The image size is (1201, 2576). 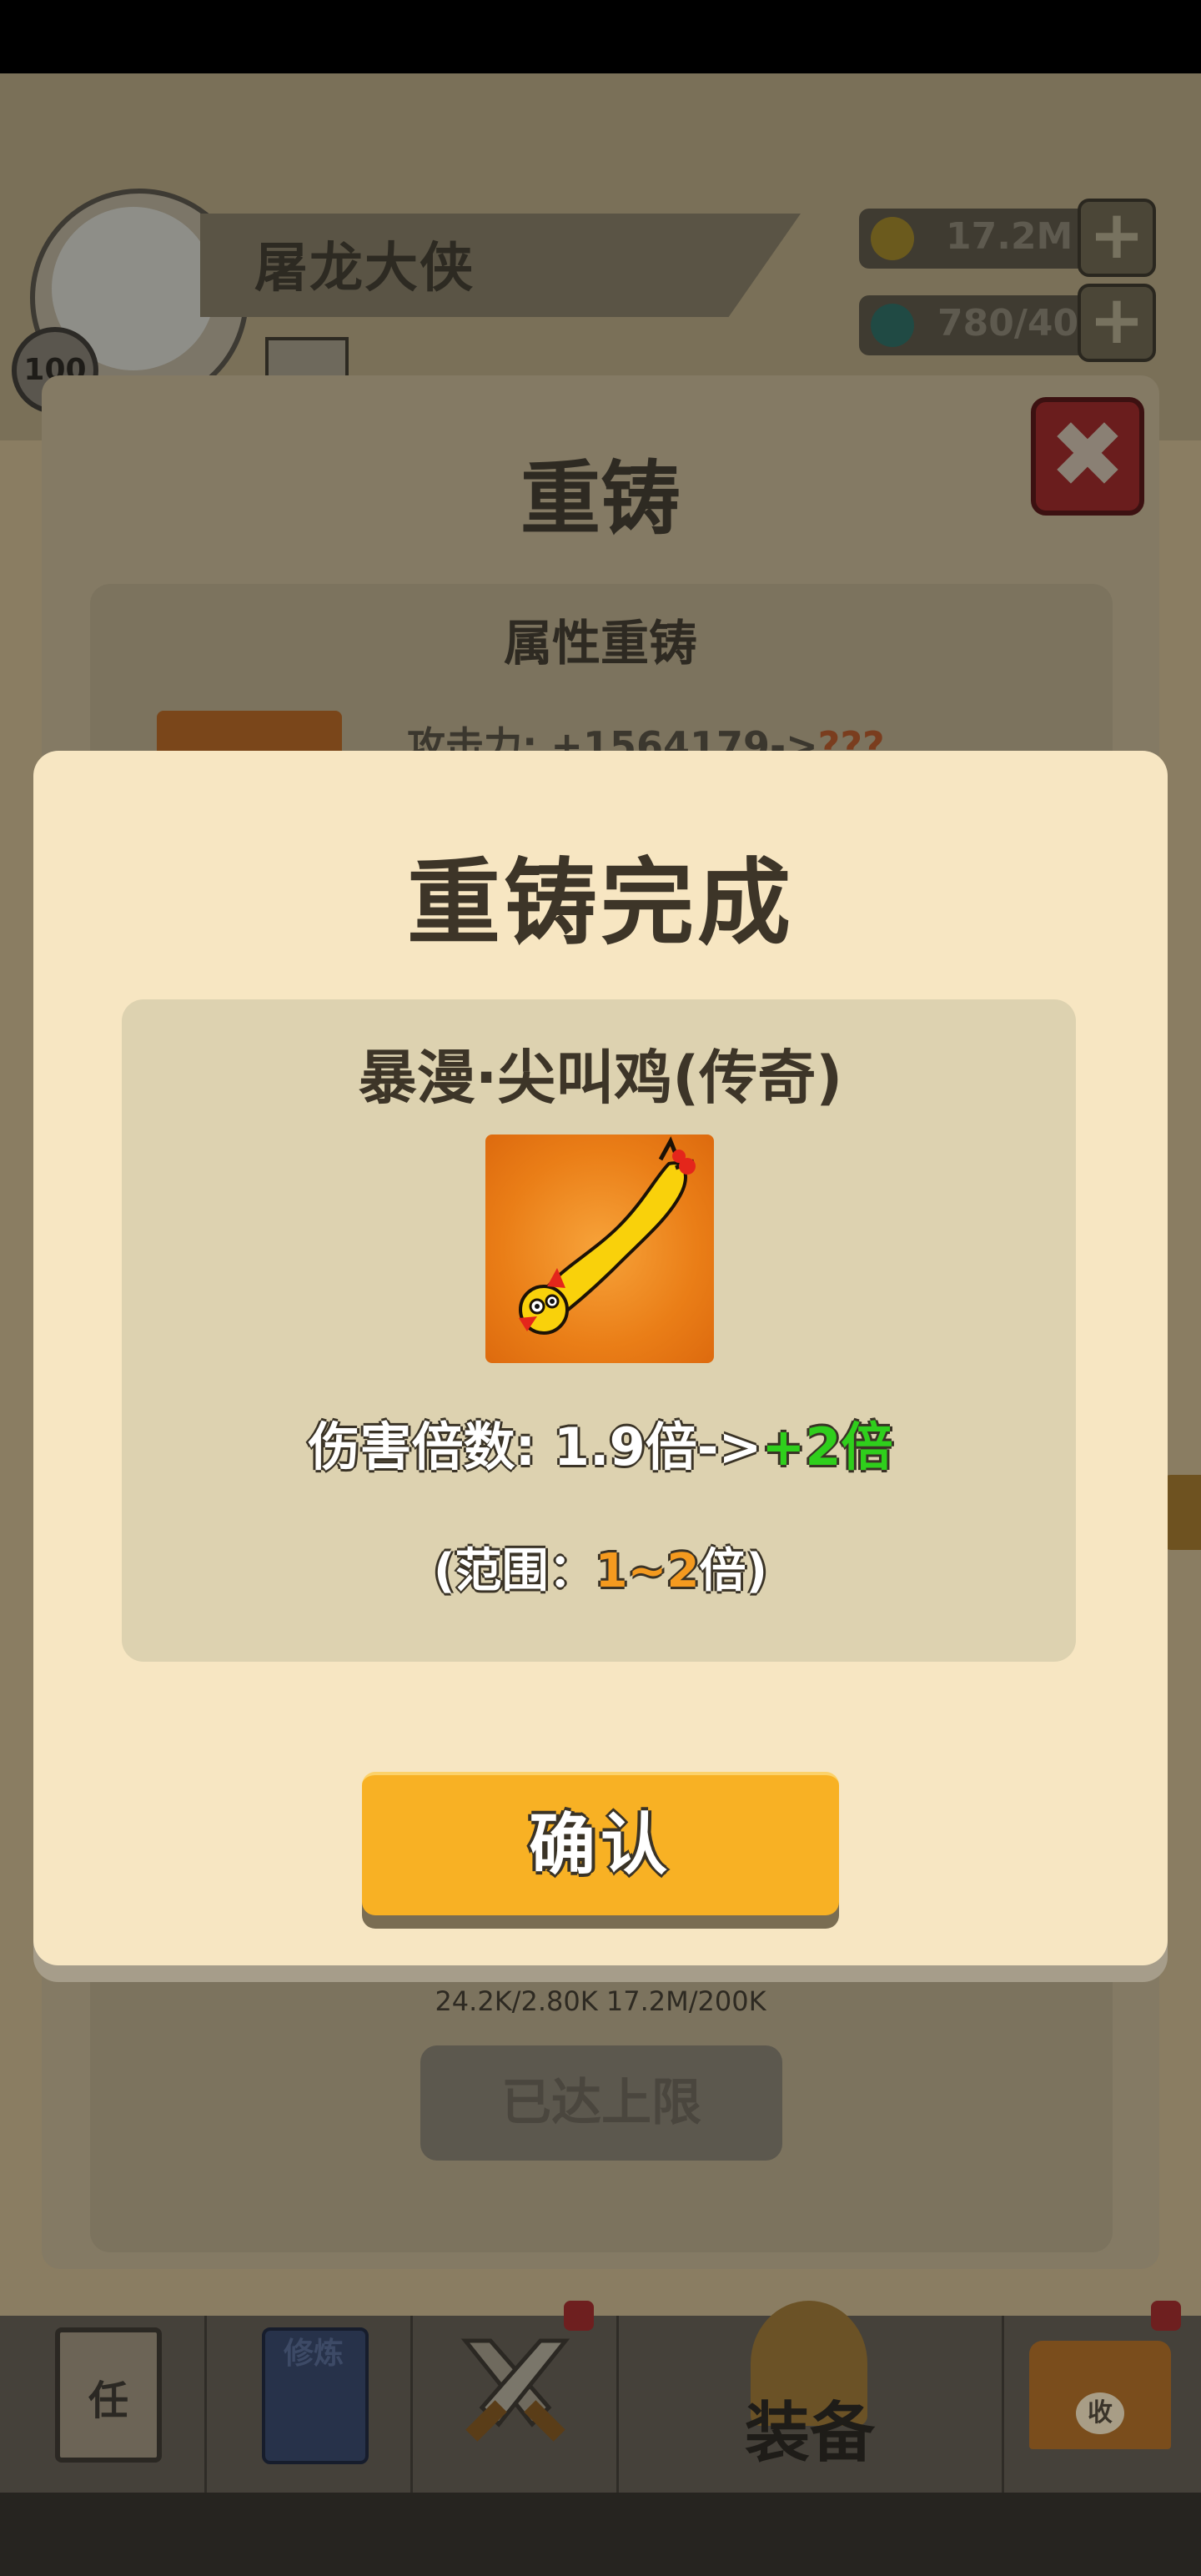 I want to click on range-open: (范围：, so click(x=514, y=1571).